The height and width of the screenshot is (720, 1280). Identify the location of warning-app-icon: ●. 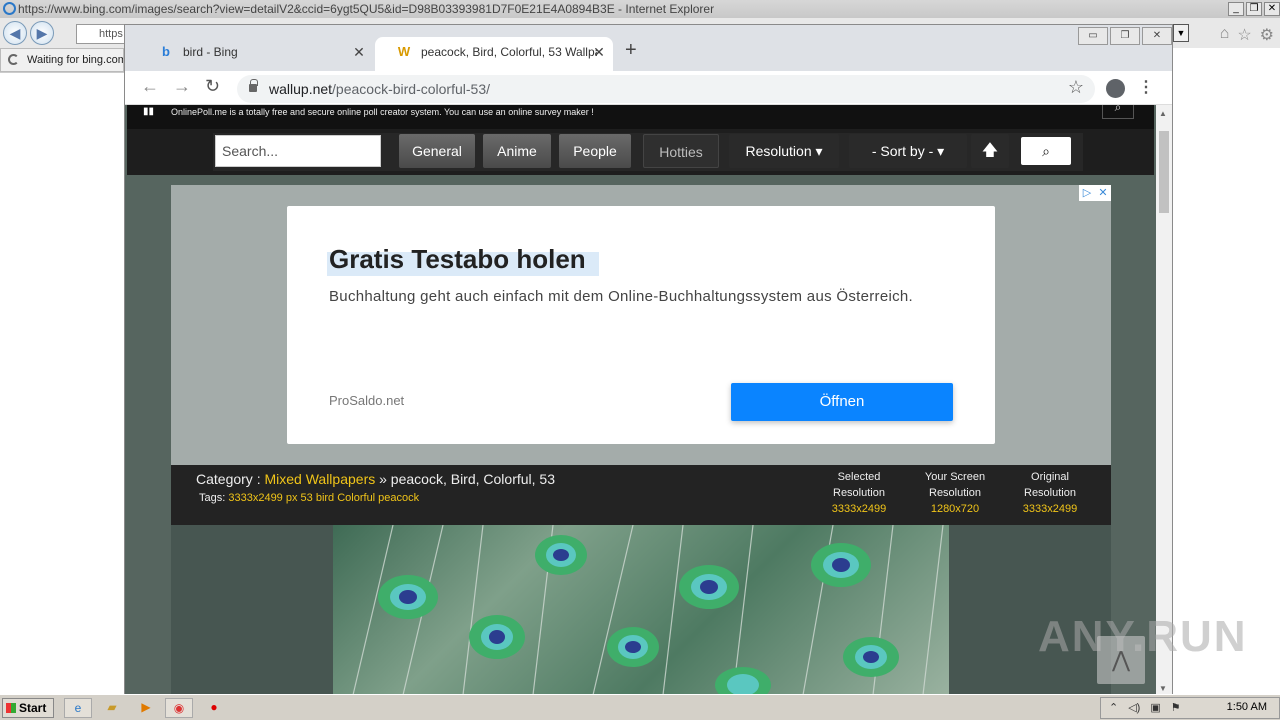
(214, 708).